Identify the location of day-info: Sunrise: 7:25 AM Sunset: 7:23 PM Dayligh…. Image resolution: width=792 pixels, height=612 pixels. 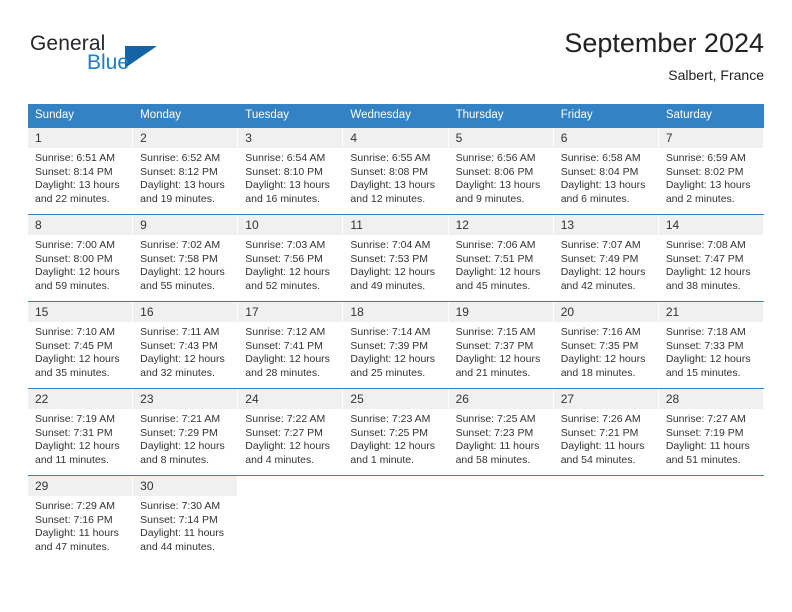
(501, 441).